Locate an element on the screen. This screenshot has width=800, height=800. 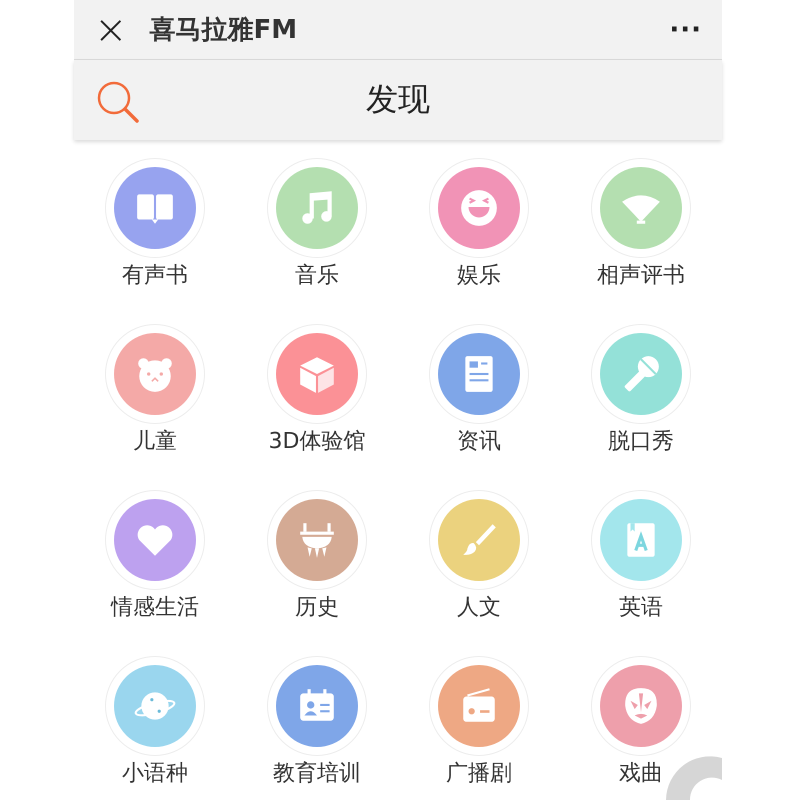
category-label: 小语种 is located at coordinates (155, 774).